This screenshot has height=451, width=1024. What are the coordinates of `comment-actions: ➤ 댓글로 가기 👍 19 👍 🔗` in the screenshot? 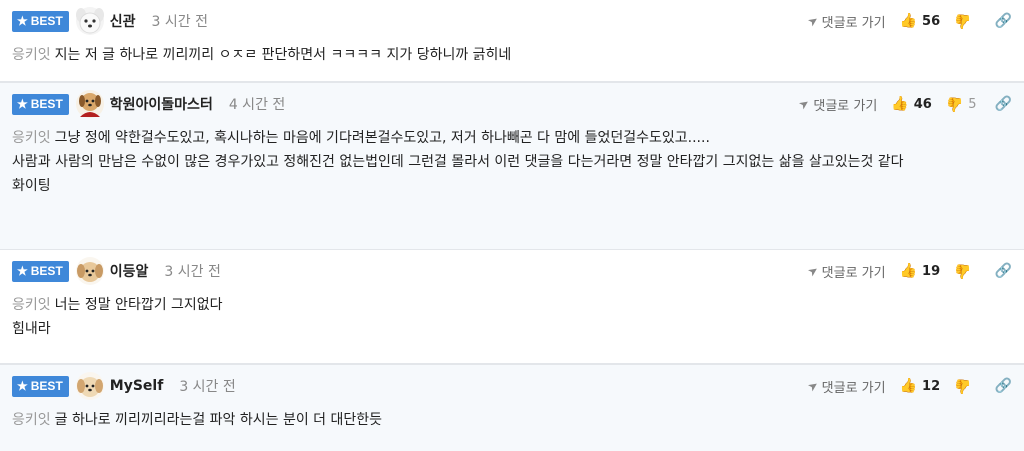 It's located at (908, 271).